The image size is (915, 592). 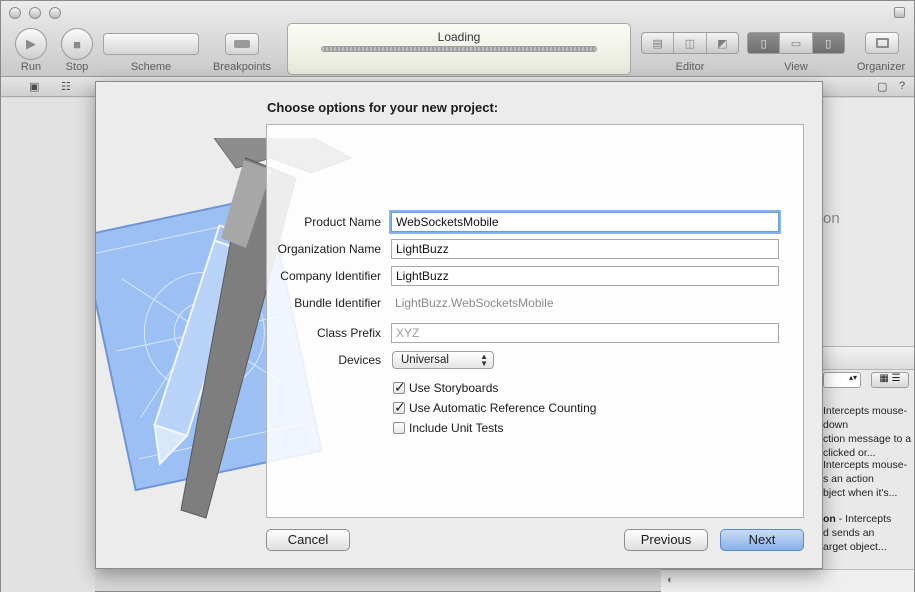 What do you see at coordinates (722, 43) in the screenshot?
I see `version-editor-icon: ◩` at bounding box center [722, 43].